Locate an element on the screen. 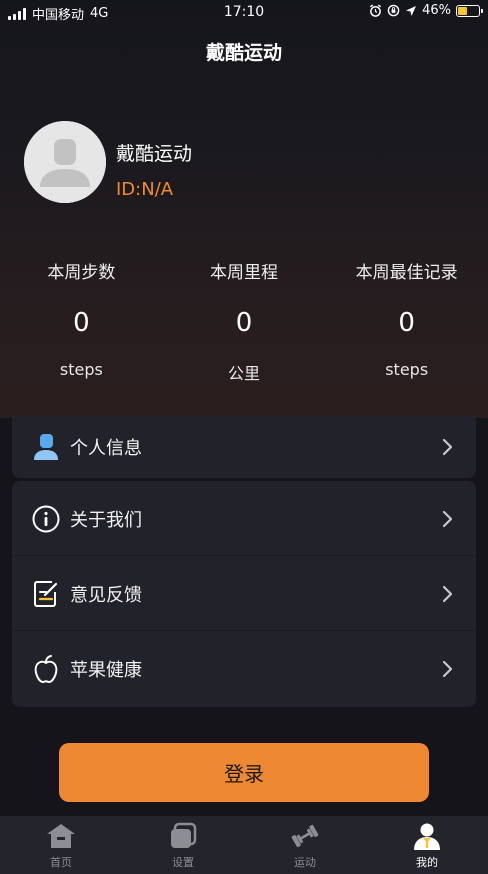 The width and height of the screenshot is (488, 874). menu-item-personal-info: 个人信息 is located at coordinates (244, 447).